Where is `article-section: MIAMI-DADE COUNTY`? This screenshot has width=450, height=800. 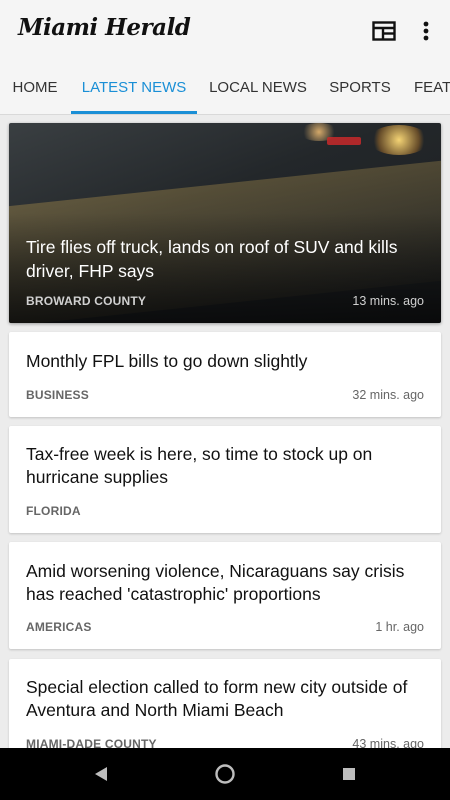 article-section: MIAMI-DADE COUNTY is located at coordinates (91, 742).